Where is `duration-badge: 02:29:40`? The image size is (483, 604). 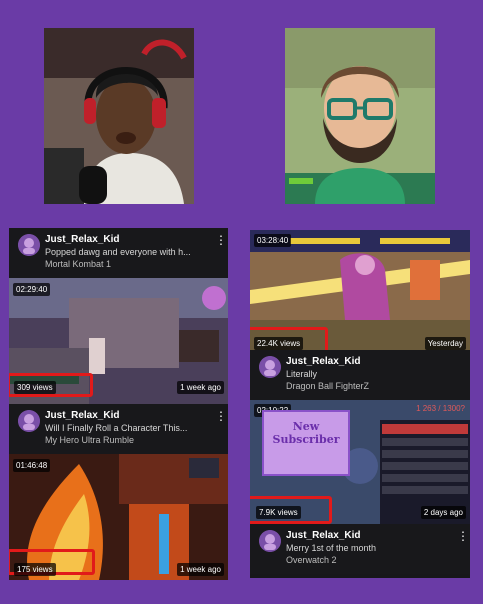 duration-badge: 02:29:40 is located at coordinates (32, 289).